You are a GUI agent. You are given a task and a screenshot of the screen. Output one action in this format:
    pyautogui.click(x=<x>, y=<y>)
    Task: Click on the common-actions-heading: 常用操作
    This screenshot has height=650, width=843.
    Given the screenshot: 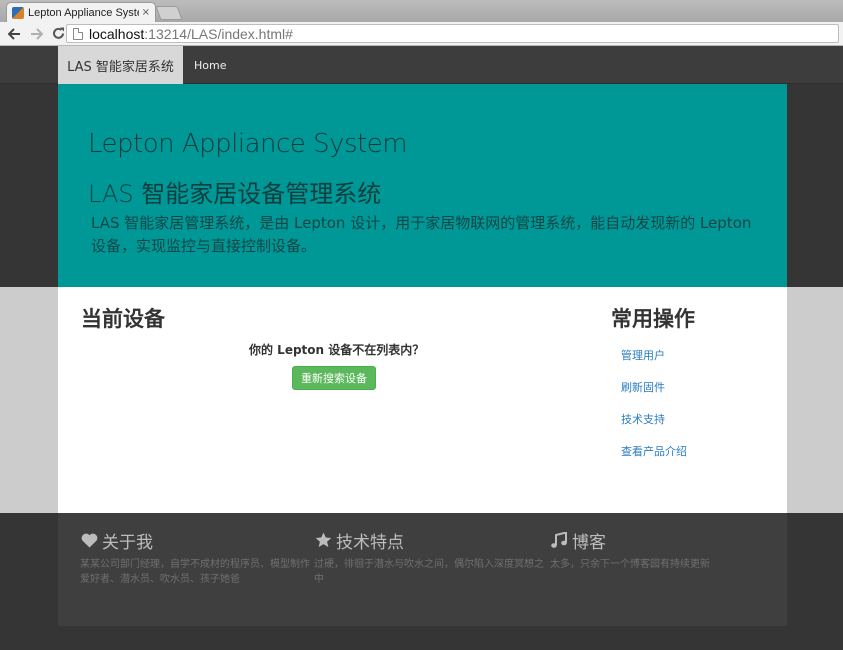 What is the action you would take?
    pyautogui.click(x=653, y=319)
    